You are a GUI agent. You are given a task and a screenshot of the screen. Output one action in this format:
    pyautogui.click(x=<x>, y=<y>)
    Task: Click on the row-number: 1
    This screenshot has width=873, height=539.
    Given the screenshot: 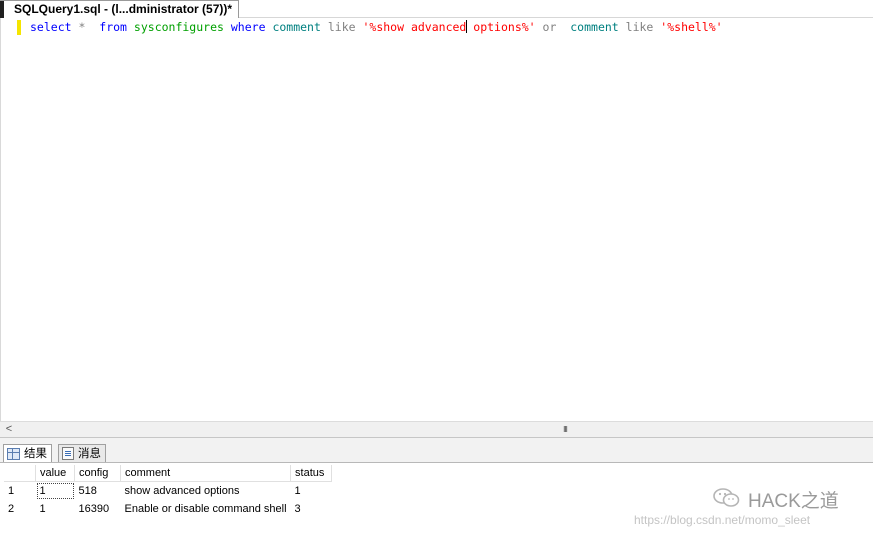 What is the action you would take?
    pyautogui.click(x=20, y=491)
    